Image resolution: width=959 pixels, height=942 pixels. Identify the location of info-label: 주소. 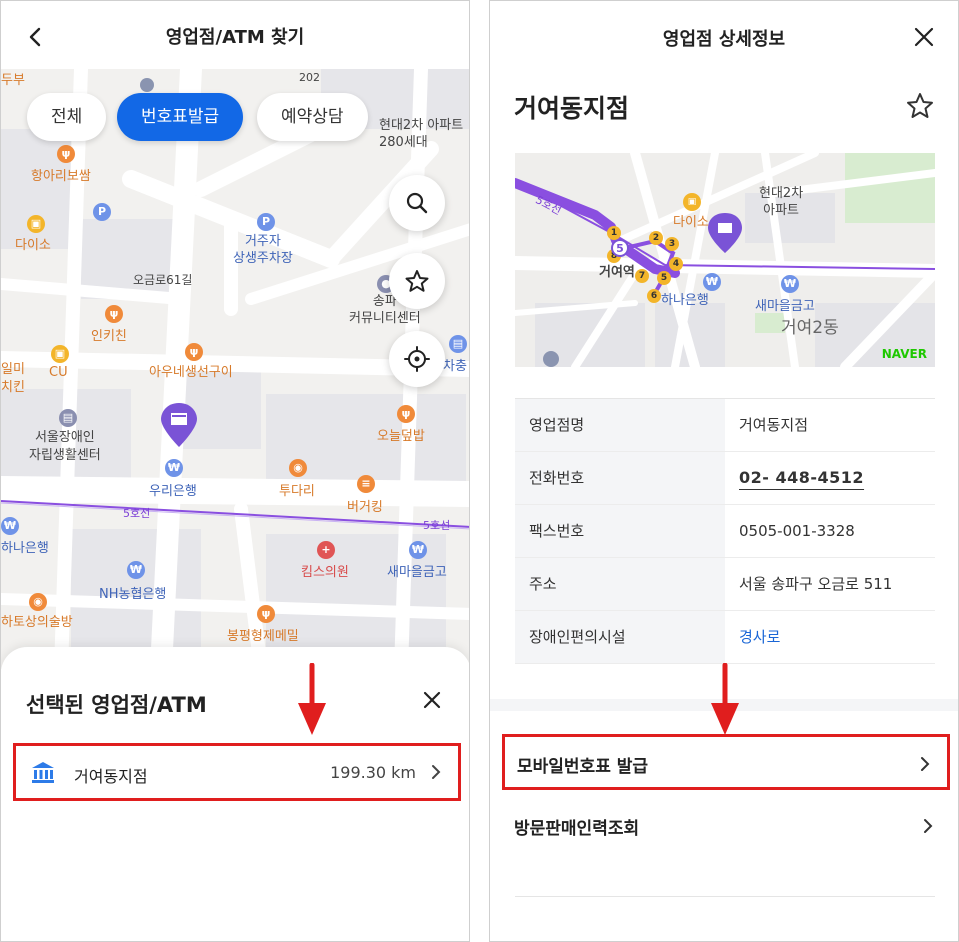
(620, 584).